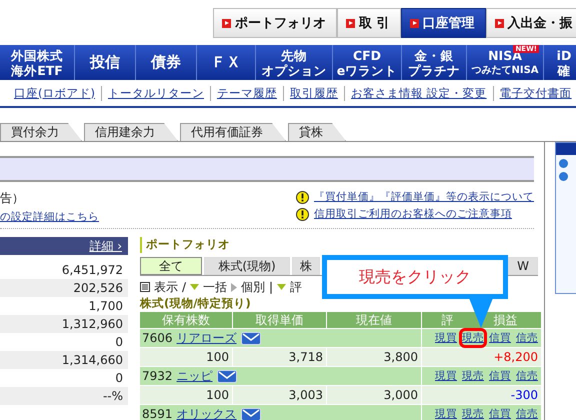  Describe the element at coordinates (12, 198) in the screenshot. I see `notice-text: 告）` at that location.